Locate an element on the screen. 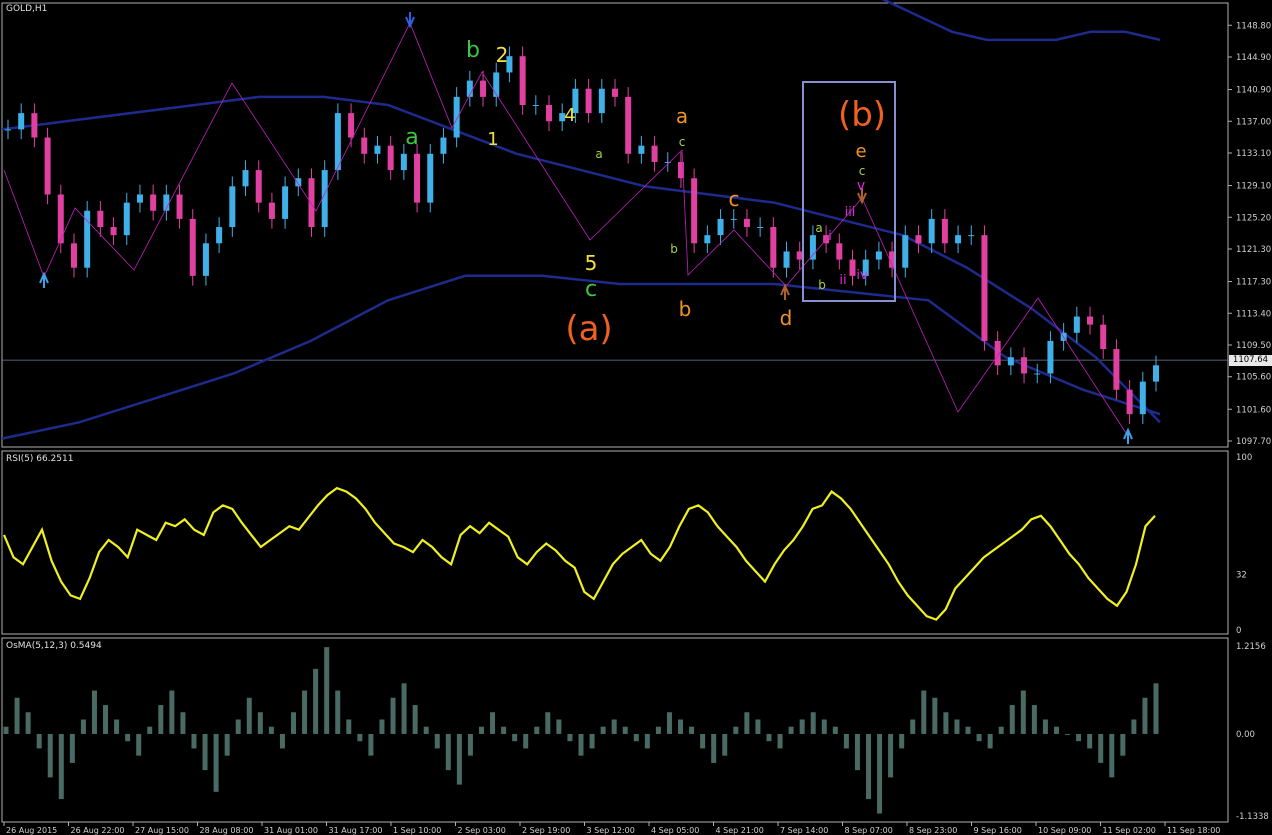  time-tick-label: 7 Sep 14:00 is located at coordinates (804, 830).